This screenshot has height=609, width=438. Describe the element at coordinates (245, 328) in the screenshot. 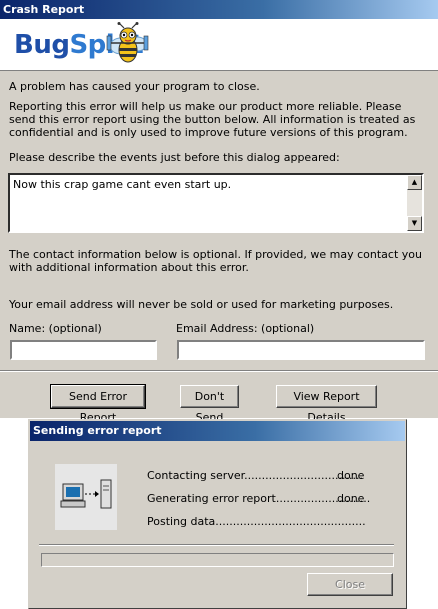

I see `email-label: Email Address: (optional)` at that location.